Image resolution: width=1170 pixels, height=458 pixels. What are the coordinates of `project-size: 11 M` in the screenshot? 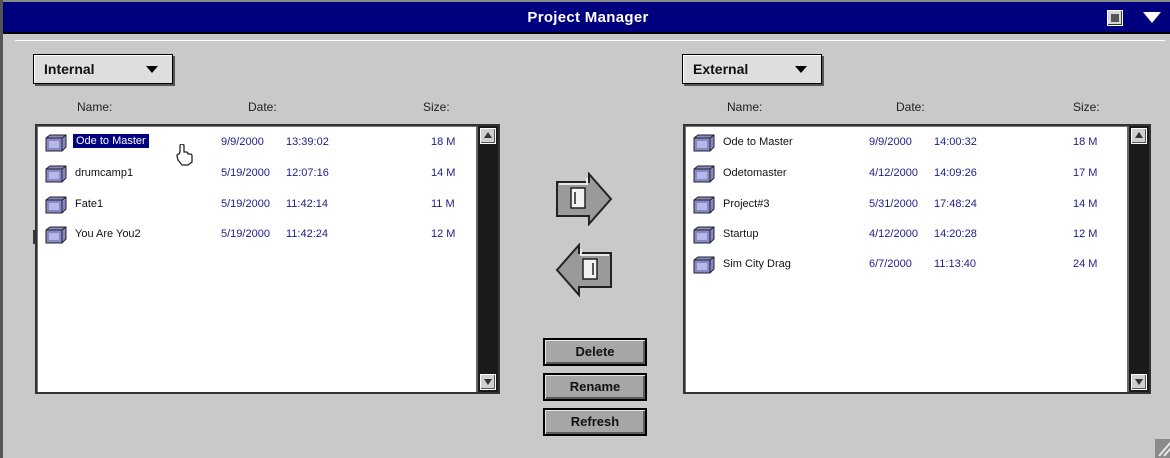 It's located at (443, 204).